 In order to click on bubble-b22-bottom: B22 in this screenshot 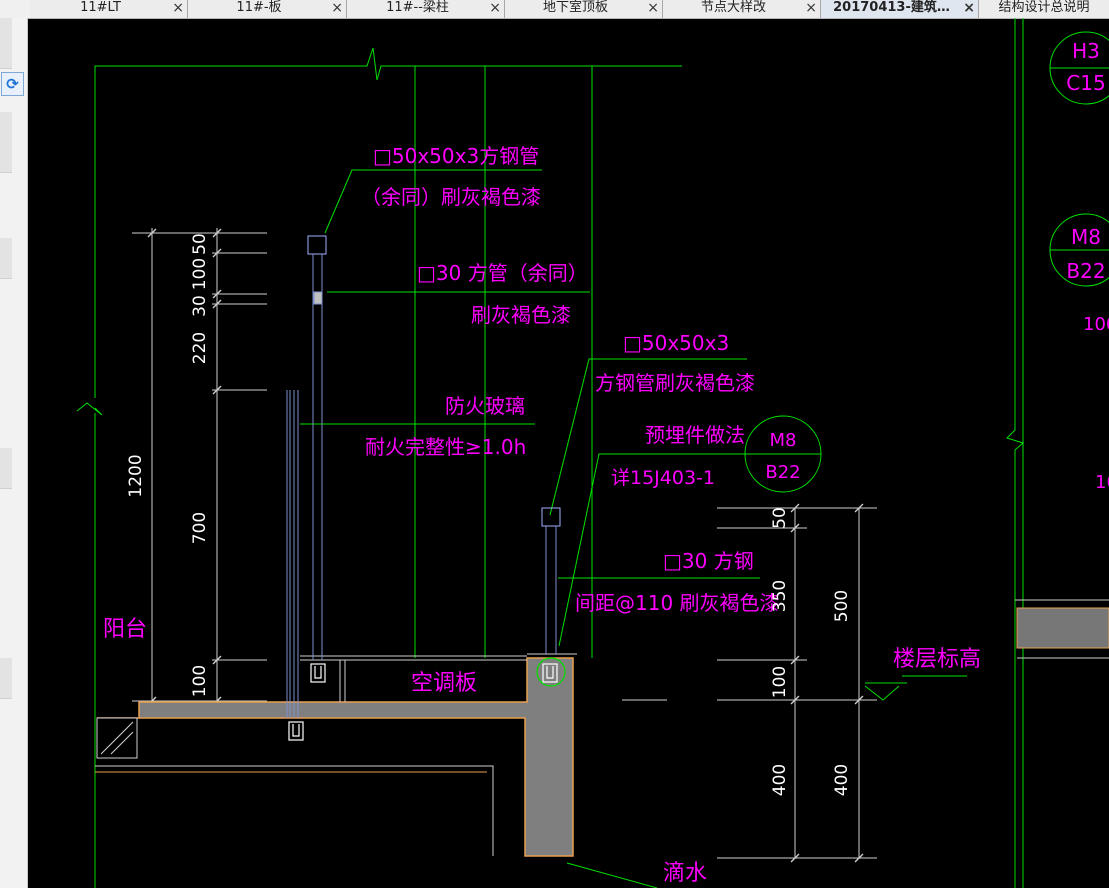, I will do `click(782, 472)`.